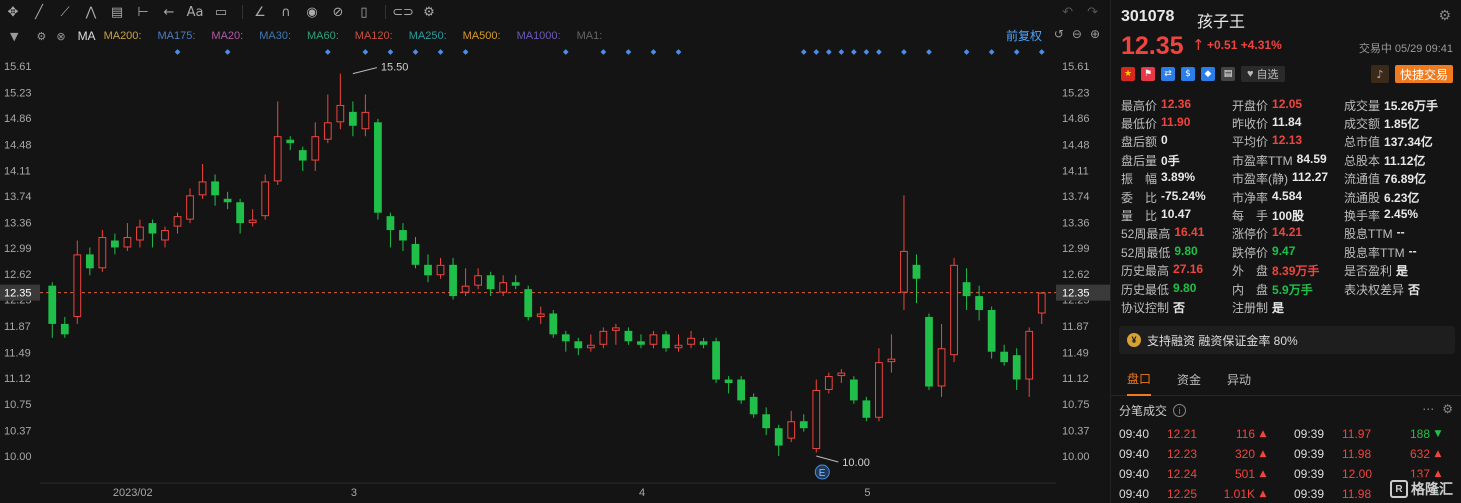 The image size is (1461, 503). What do you see at coordinates (1059, 34) in the screenshot?
I see `reset-icon: ↺` at bounding box center [1059, 34].